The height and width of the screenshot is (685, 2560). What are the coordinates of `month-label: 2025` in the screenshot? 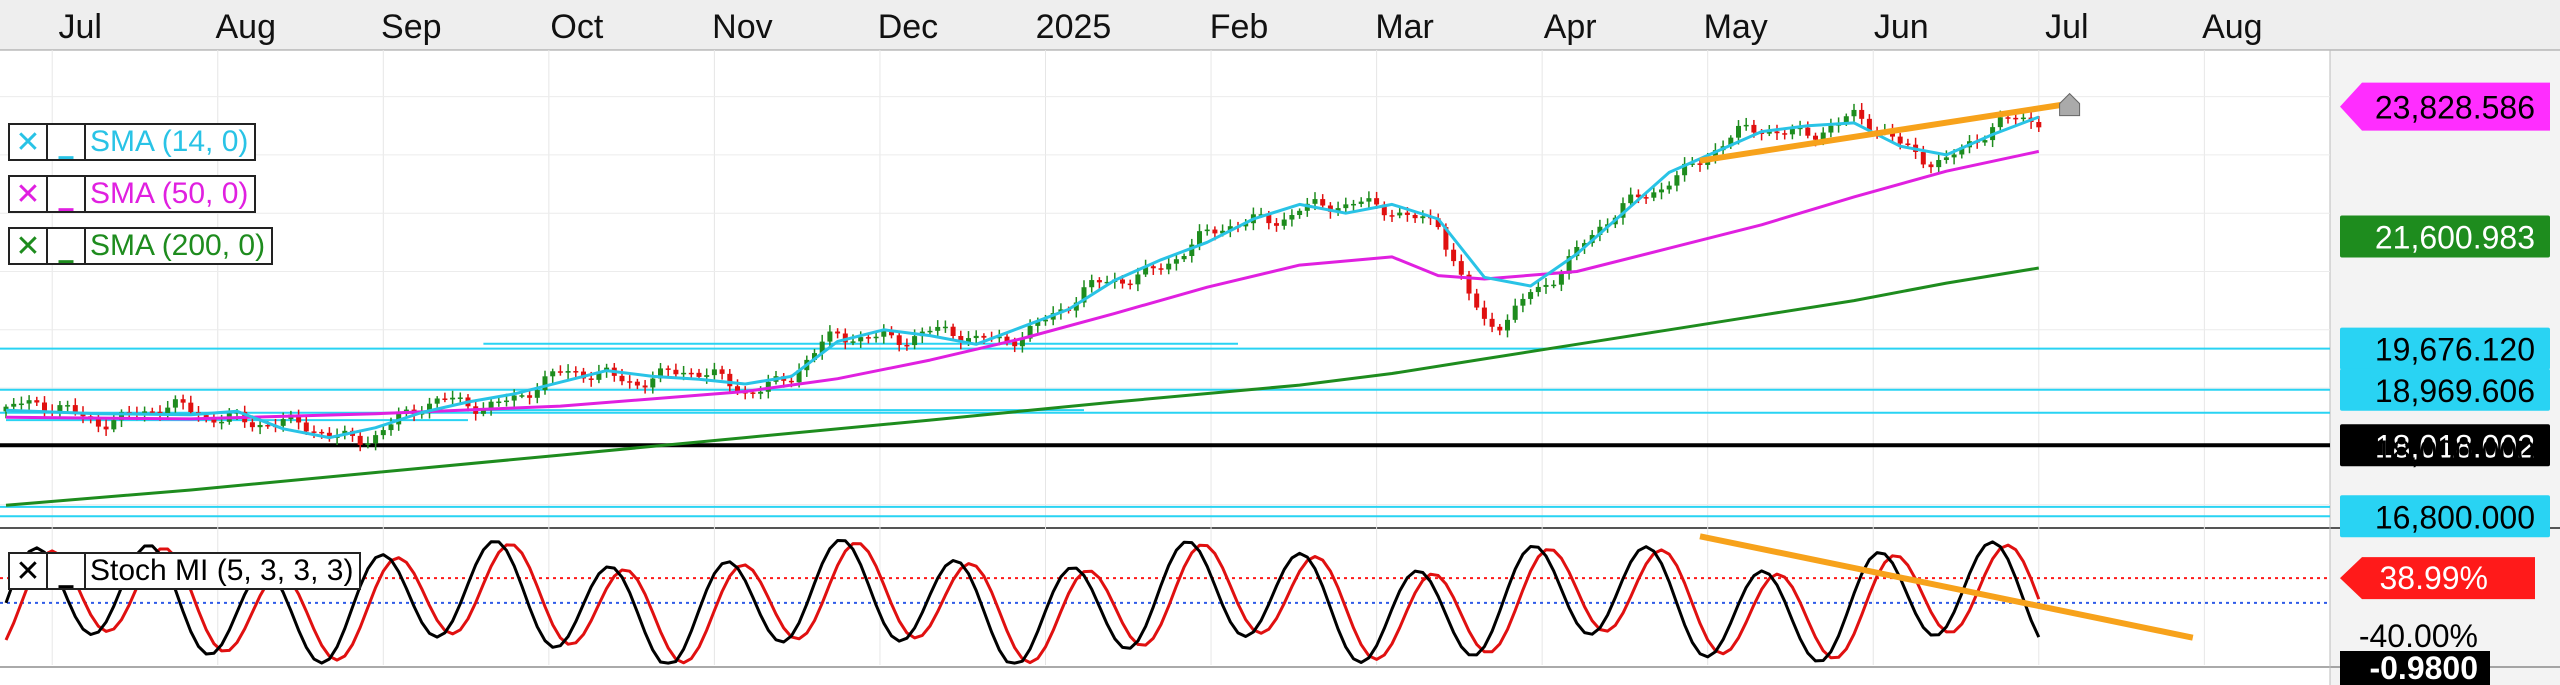 It's located at (1074, 27).